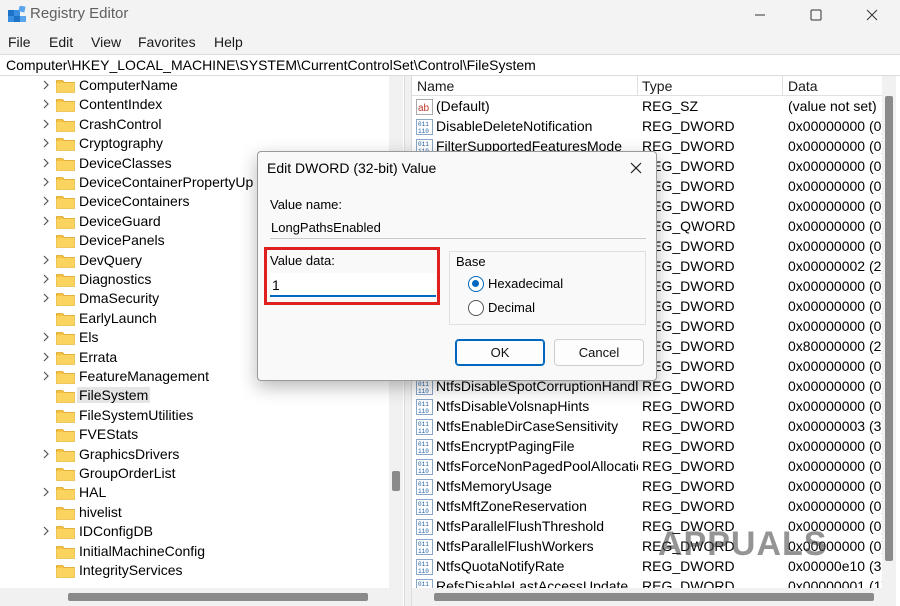  I want to click on value-data-input, so click(353, 285).